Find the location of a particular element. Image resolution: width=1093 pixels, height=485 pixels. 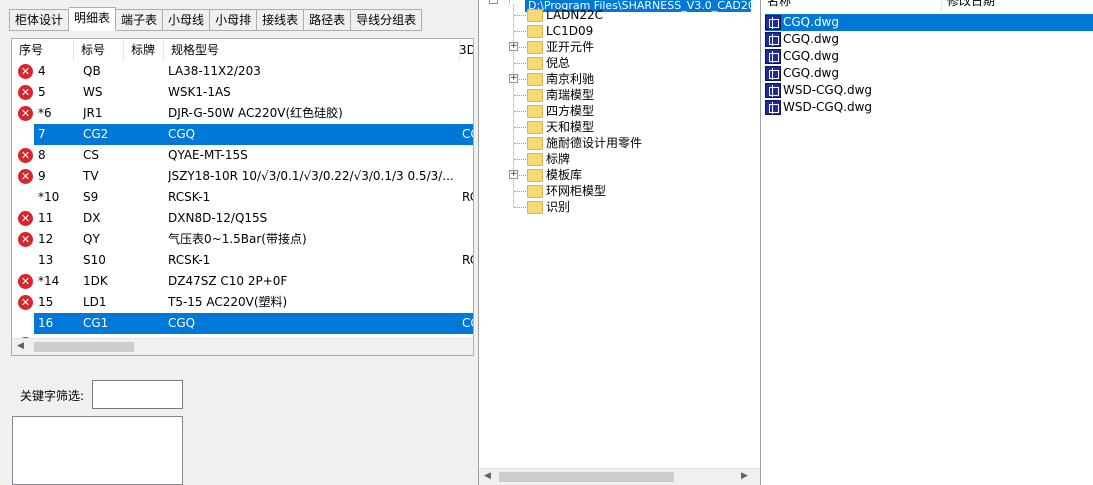

cell-tag: JR1 is located at coordinates (93, 113).